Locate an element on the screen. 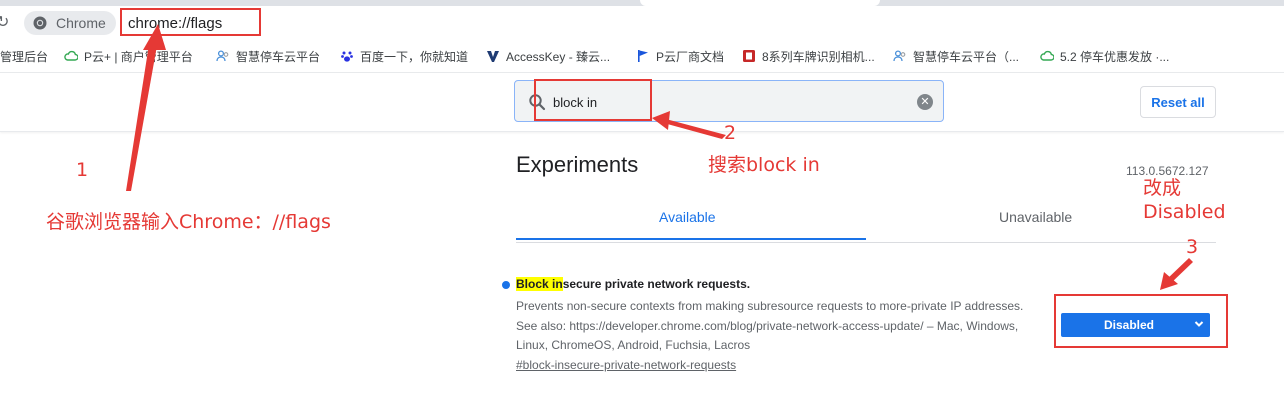 This screenshot has width=1284, height=398. annotation-step3-text-line1: 改成 is located at coordinates (1162, 188).